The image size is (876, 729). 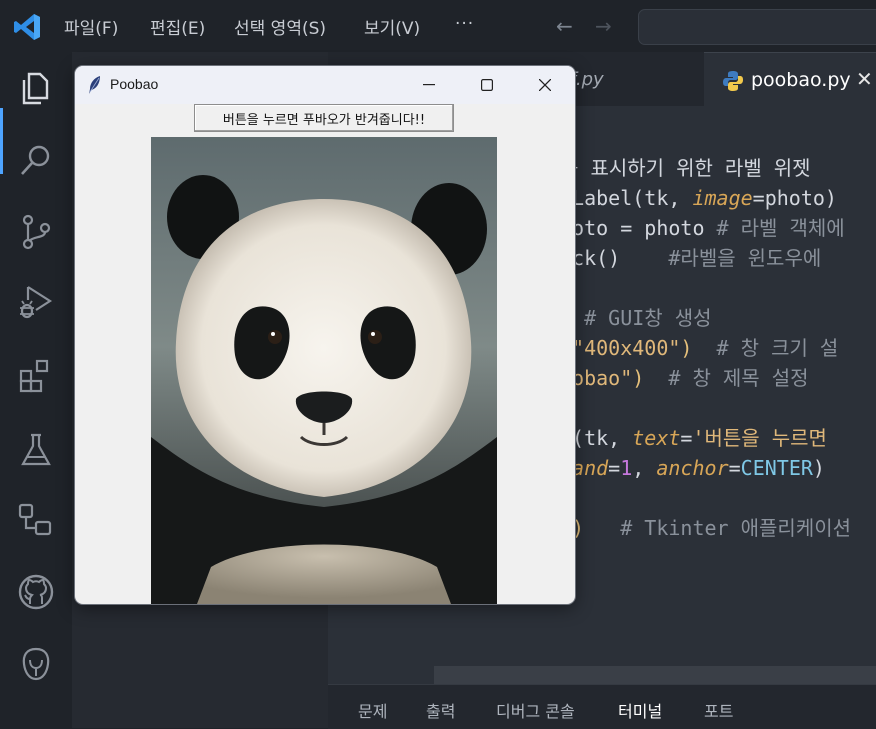 I want to click on code-token: anchor, so click(x=692, y=468).